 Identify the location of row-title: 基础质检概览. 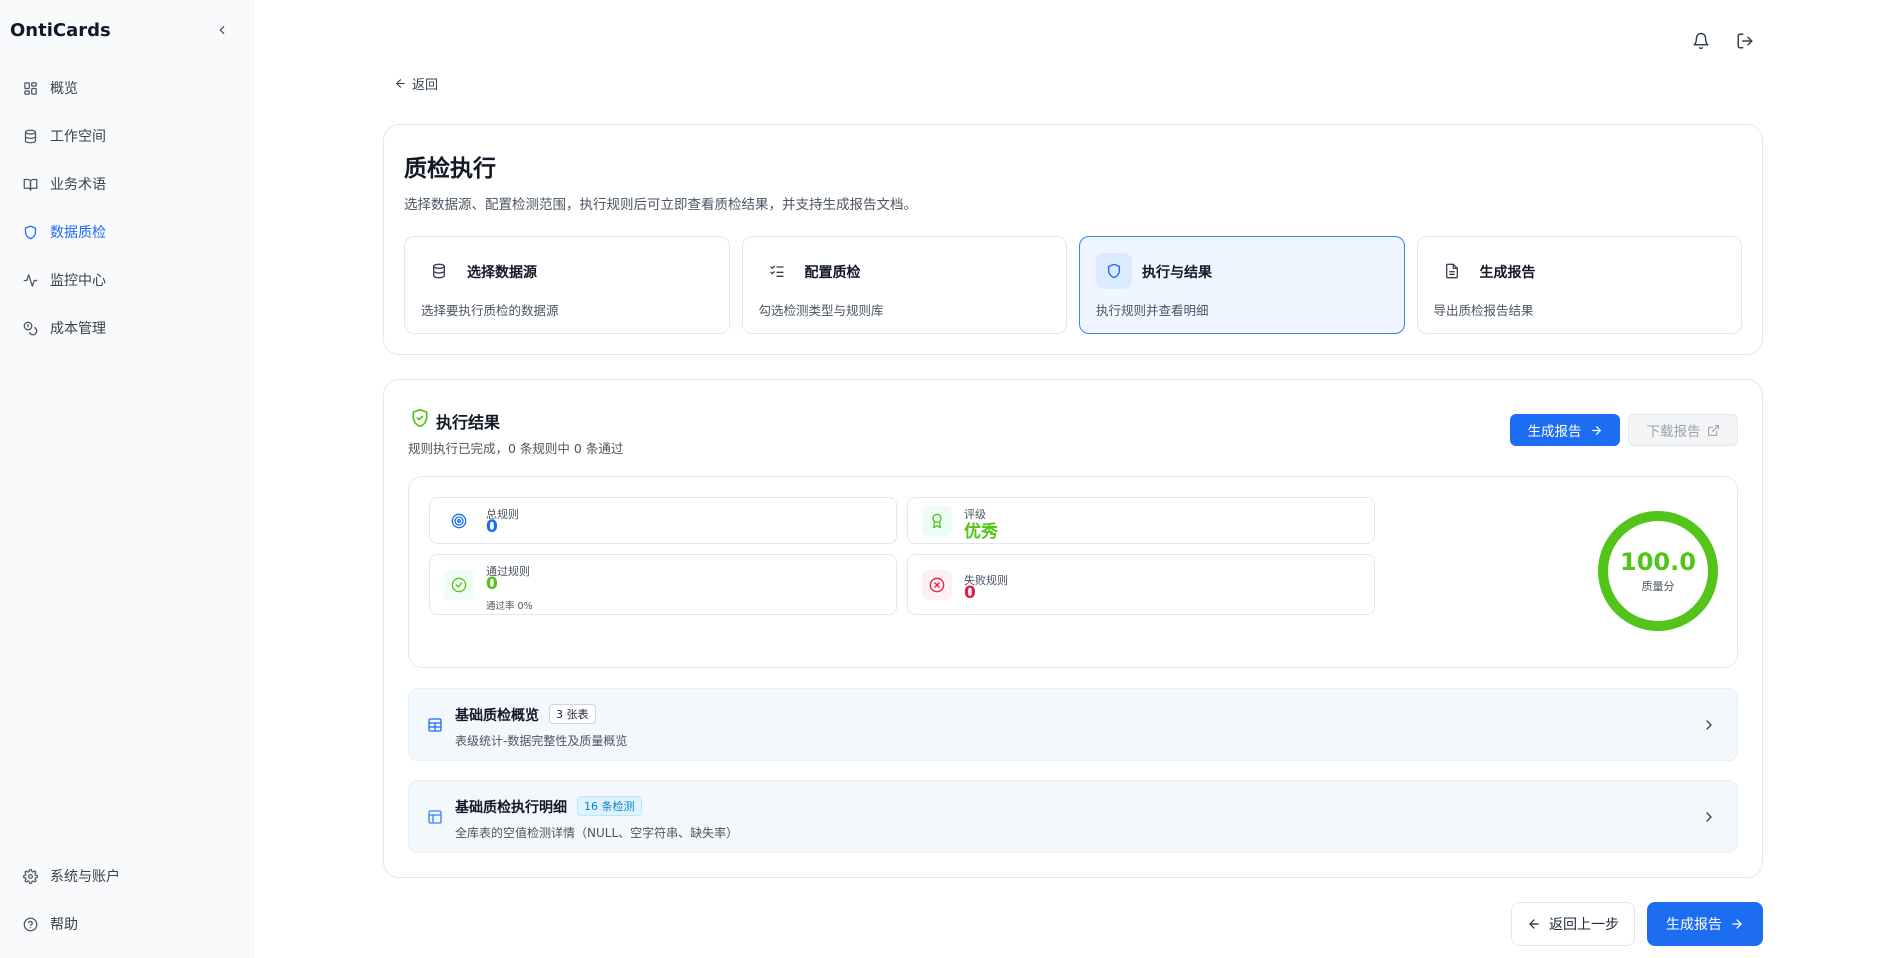
(497, 716).